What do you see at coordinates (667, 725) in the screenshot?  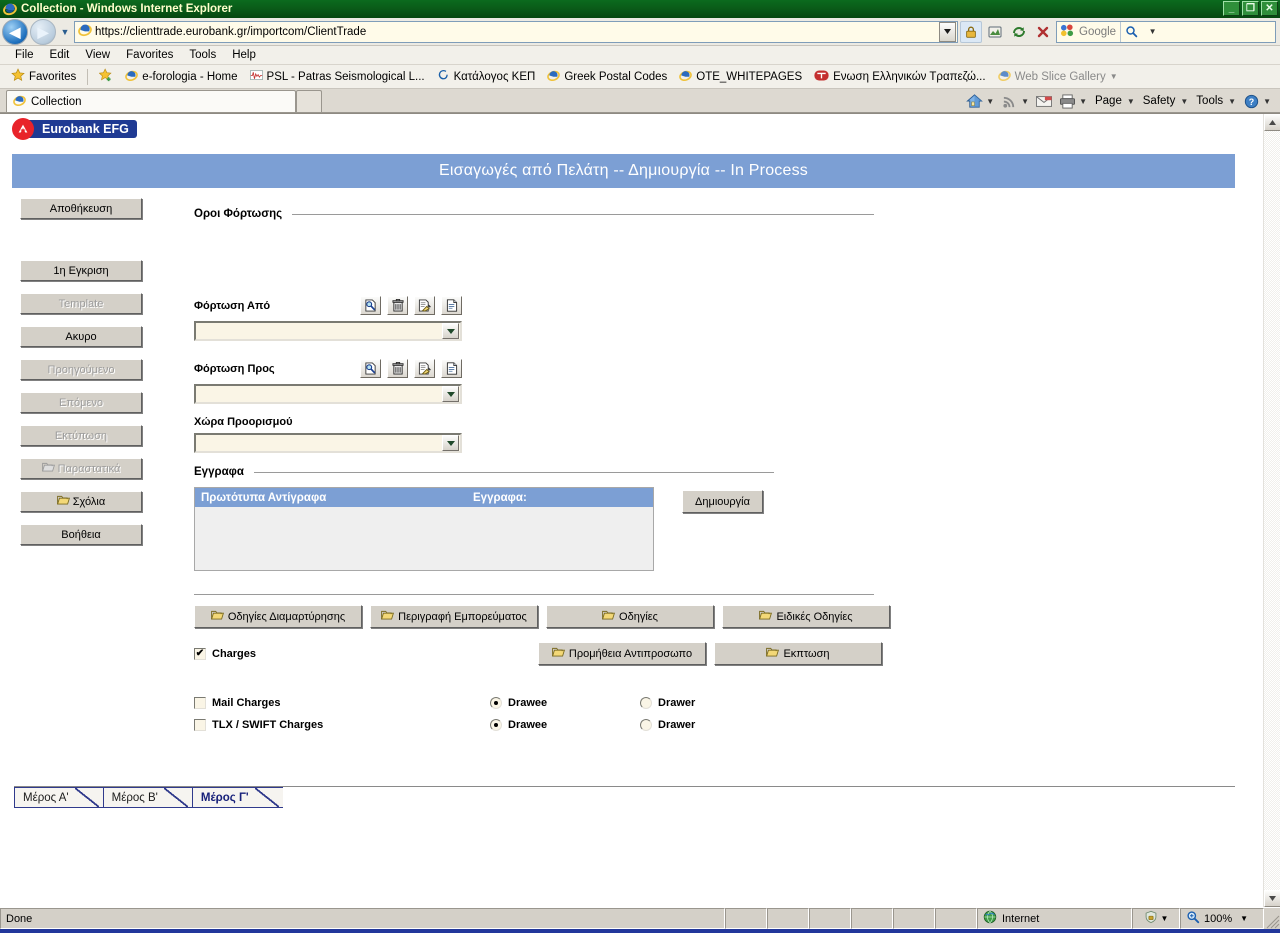 I see `swift-charges-drawer-radio: Drawer` at bounding box center [667, 725].